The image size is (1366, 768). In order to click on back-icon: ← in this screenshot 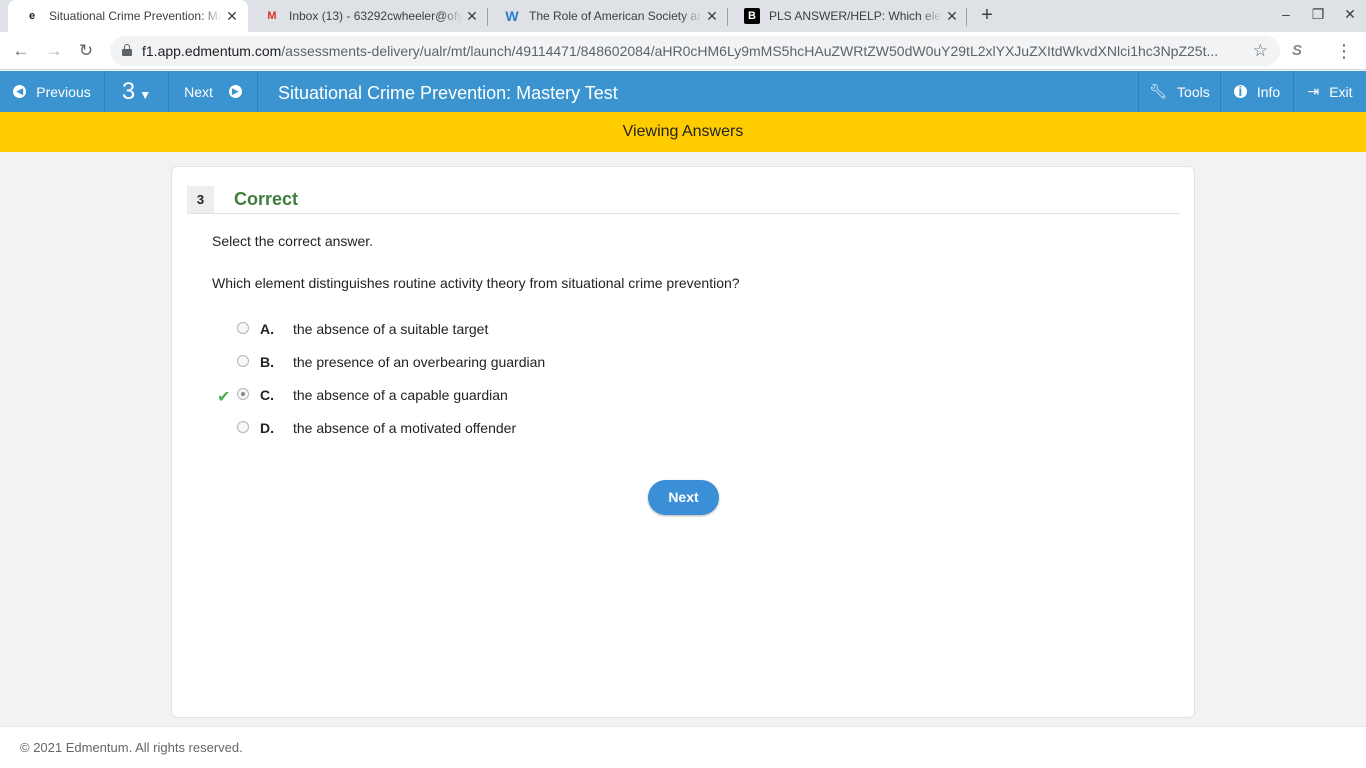, I will do `click(21, 51)`.